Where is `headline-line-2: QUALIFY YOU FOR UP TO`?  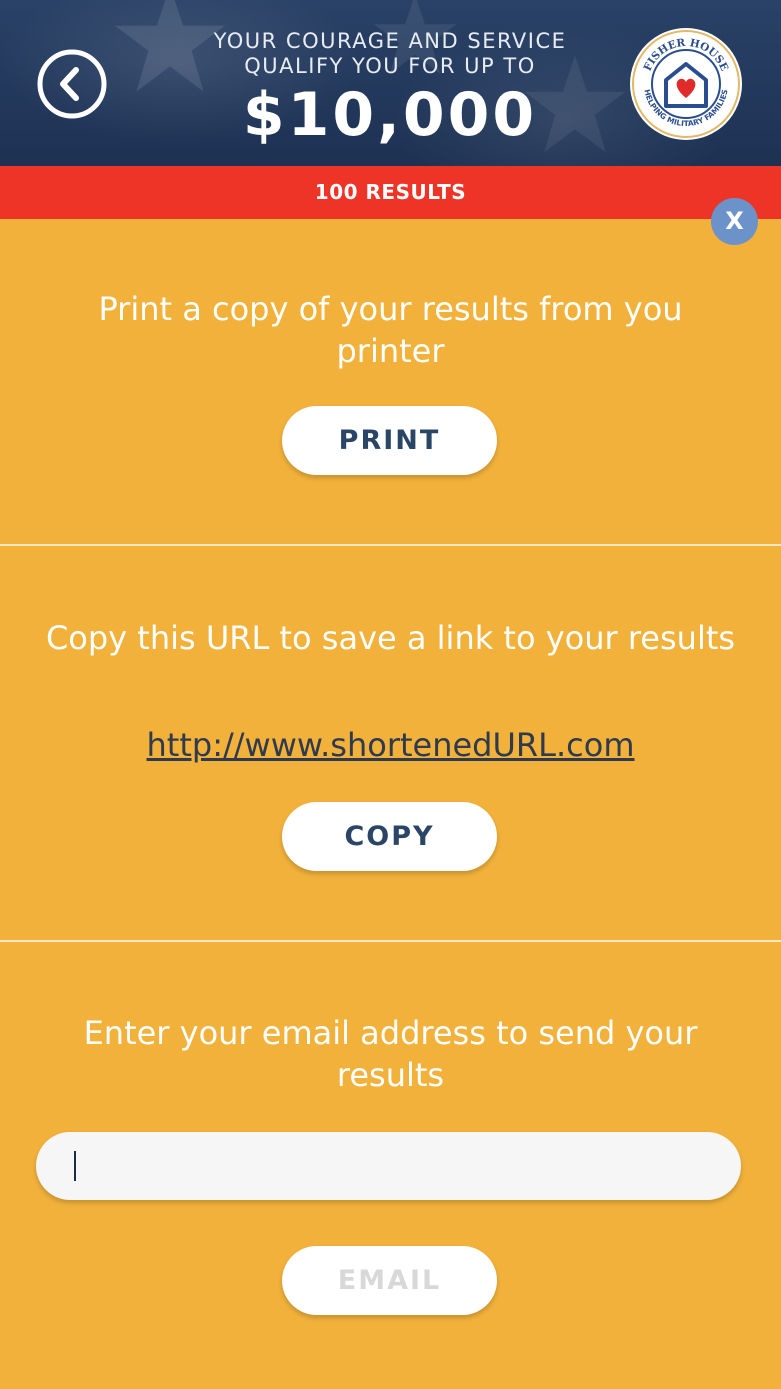
headline-line-2: QUALIFY YOU FOR UP TO is located at coordinates (390, 66).